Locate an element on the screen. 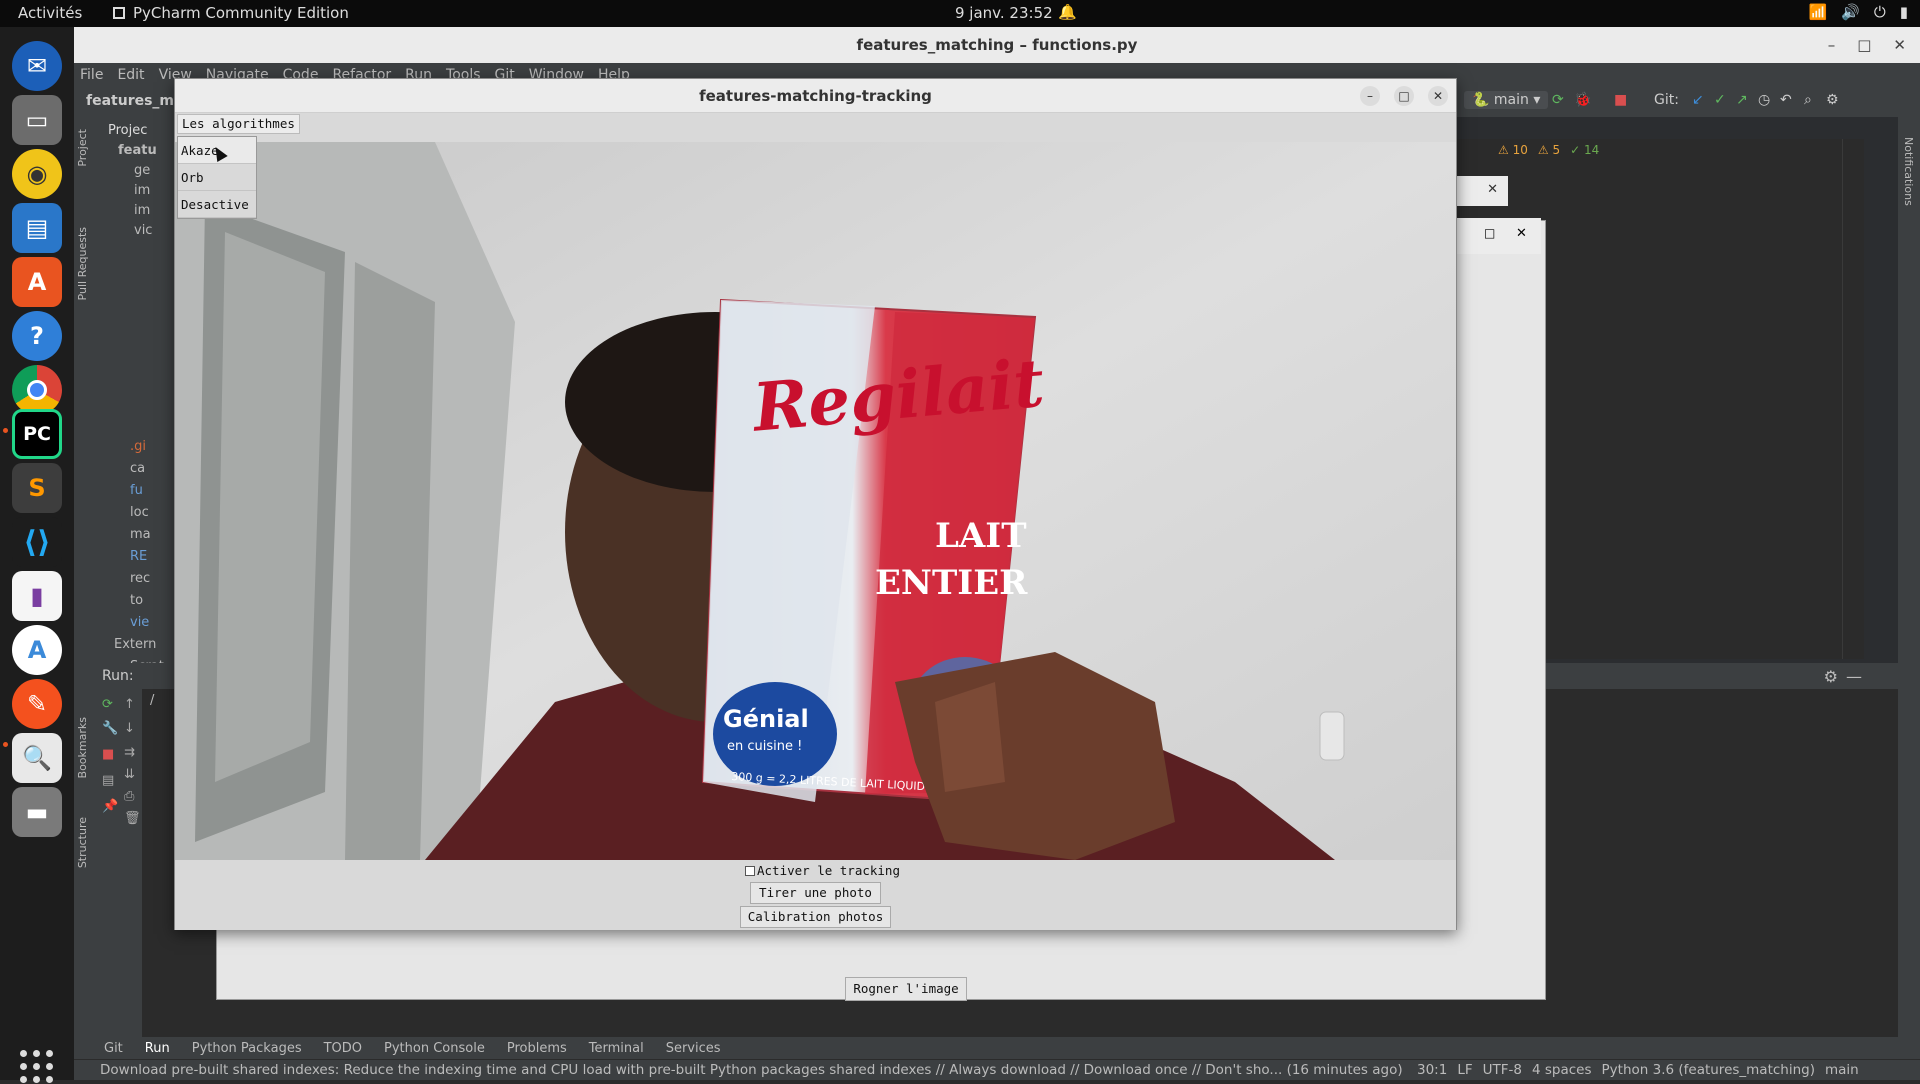 Image resolution: width=1920 pixels, height=1084 pixels. algorithms-menu-button: Les algorithmes is located at coordinates (238, 124).